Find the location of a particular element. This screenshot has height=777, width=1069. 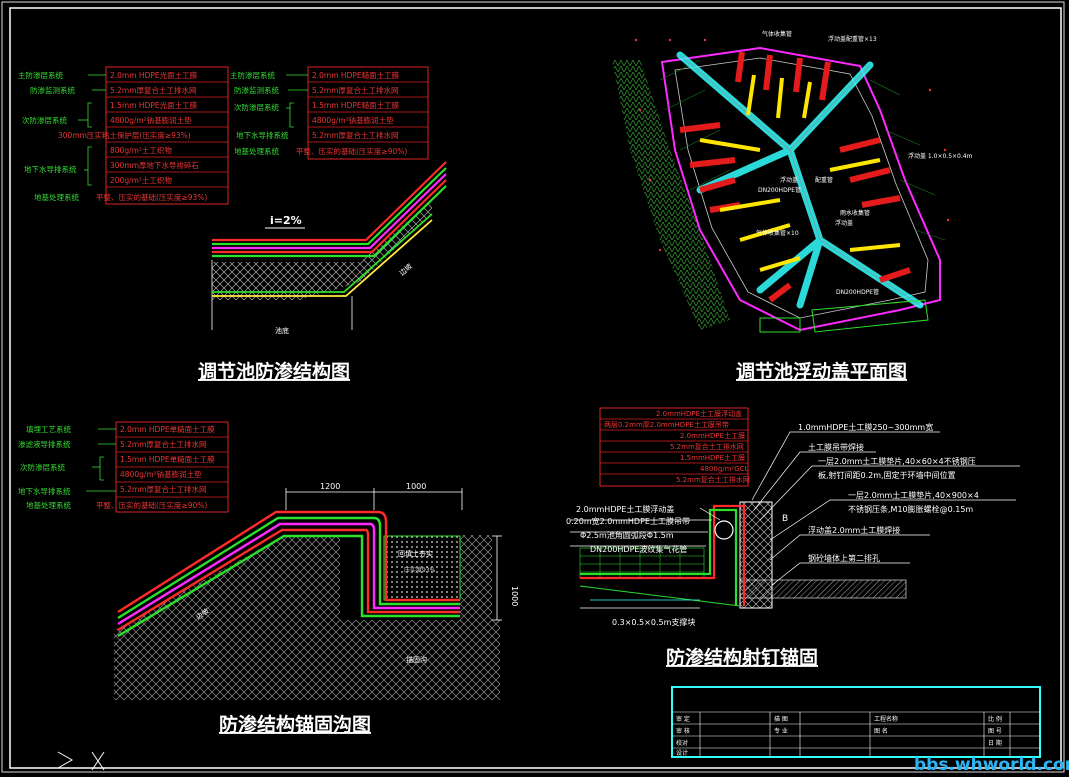

nail-layer-1: 两层0.2mm厚2.0mmHDPE土工膜吊带 is located at coordinates (666, 424).